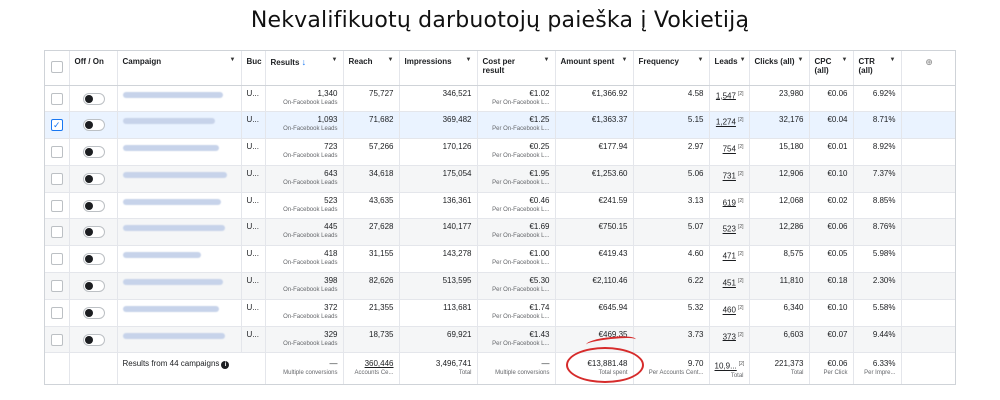  What do you see at coordinates (438, 68) in the screenshot?
I see `impressions-header: Impressions ▼` at bounding box center [438, 68].